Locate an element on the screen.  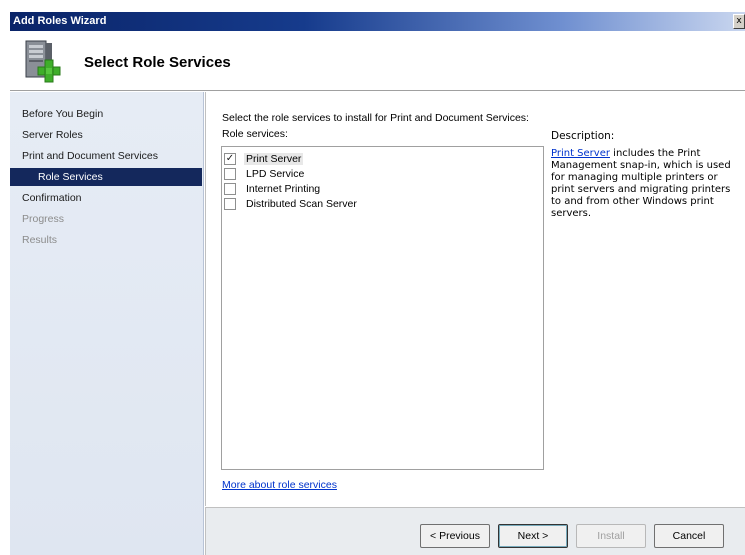
print-server-link: Print Server is located at coordinates (580, 153).